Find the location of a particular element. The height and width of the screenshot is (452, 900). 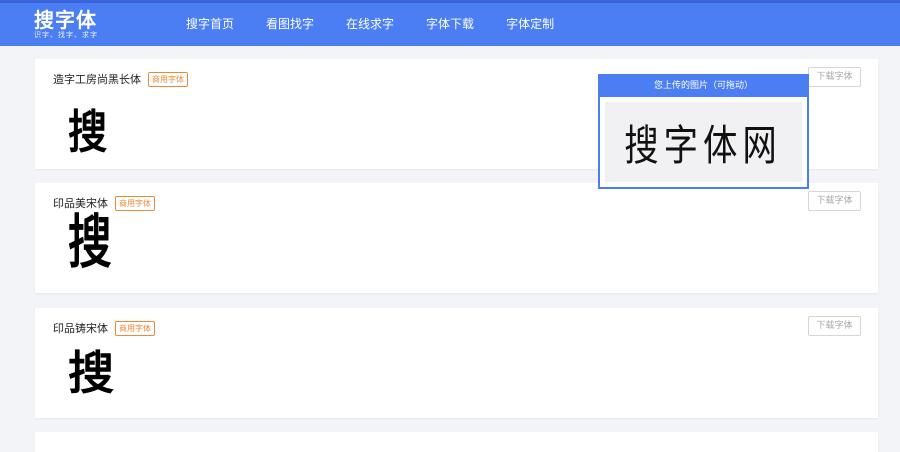

nav-item-home: 搜字首页 is located at coordinates (210, 24).